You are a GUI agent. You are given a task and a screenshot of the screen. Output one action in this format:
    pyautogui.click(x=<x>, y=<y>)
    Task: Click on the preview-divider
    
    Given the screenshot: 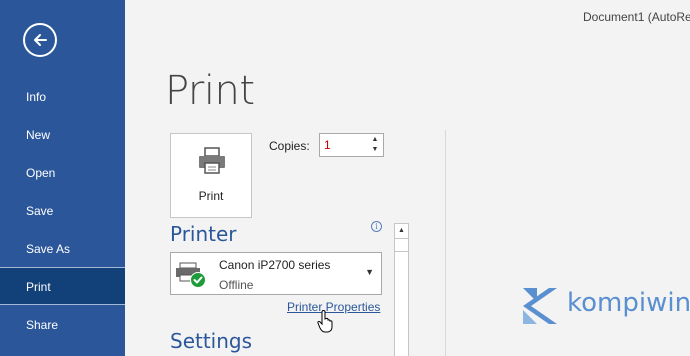 What is the action you would take?
    pyautogui.click(x=445, y=243)
    